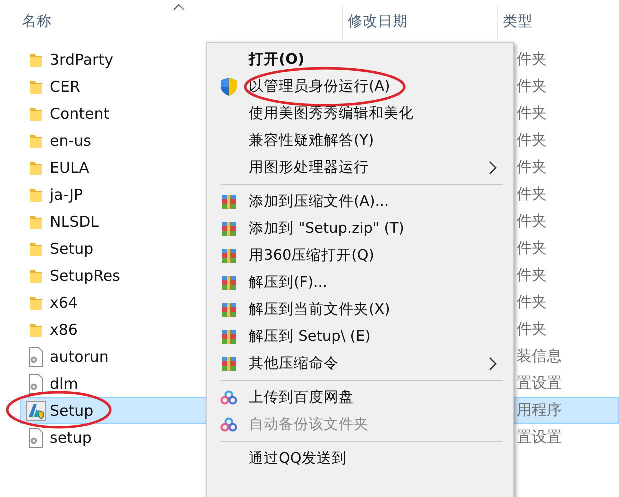 This screenshot has height=497, width=619. What do you see at coordinates (65, 87) in the screenshot?
I see `file-name: CER` at bounding box center [65, 87].